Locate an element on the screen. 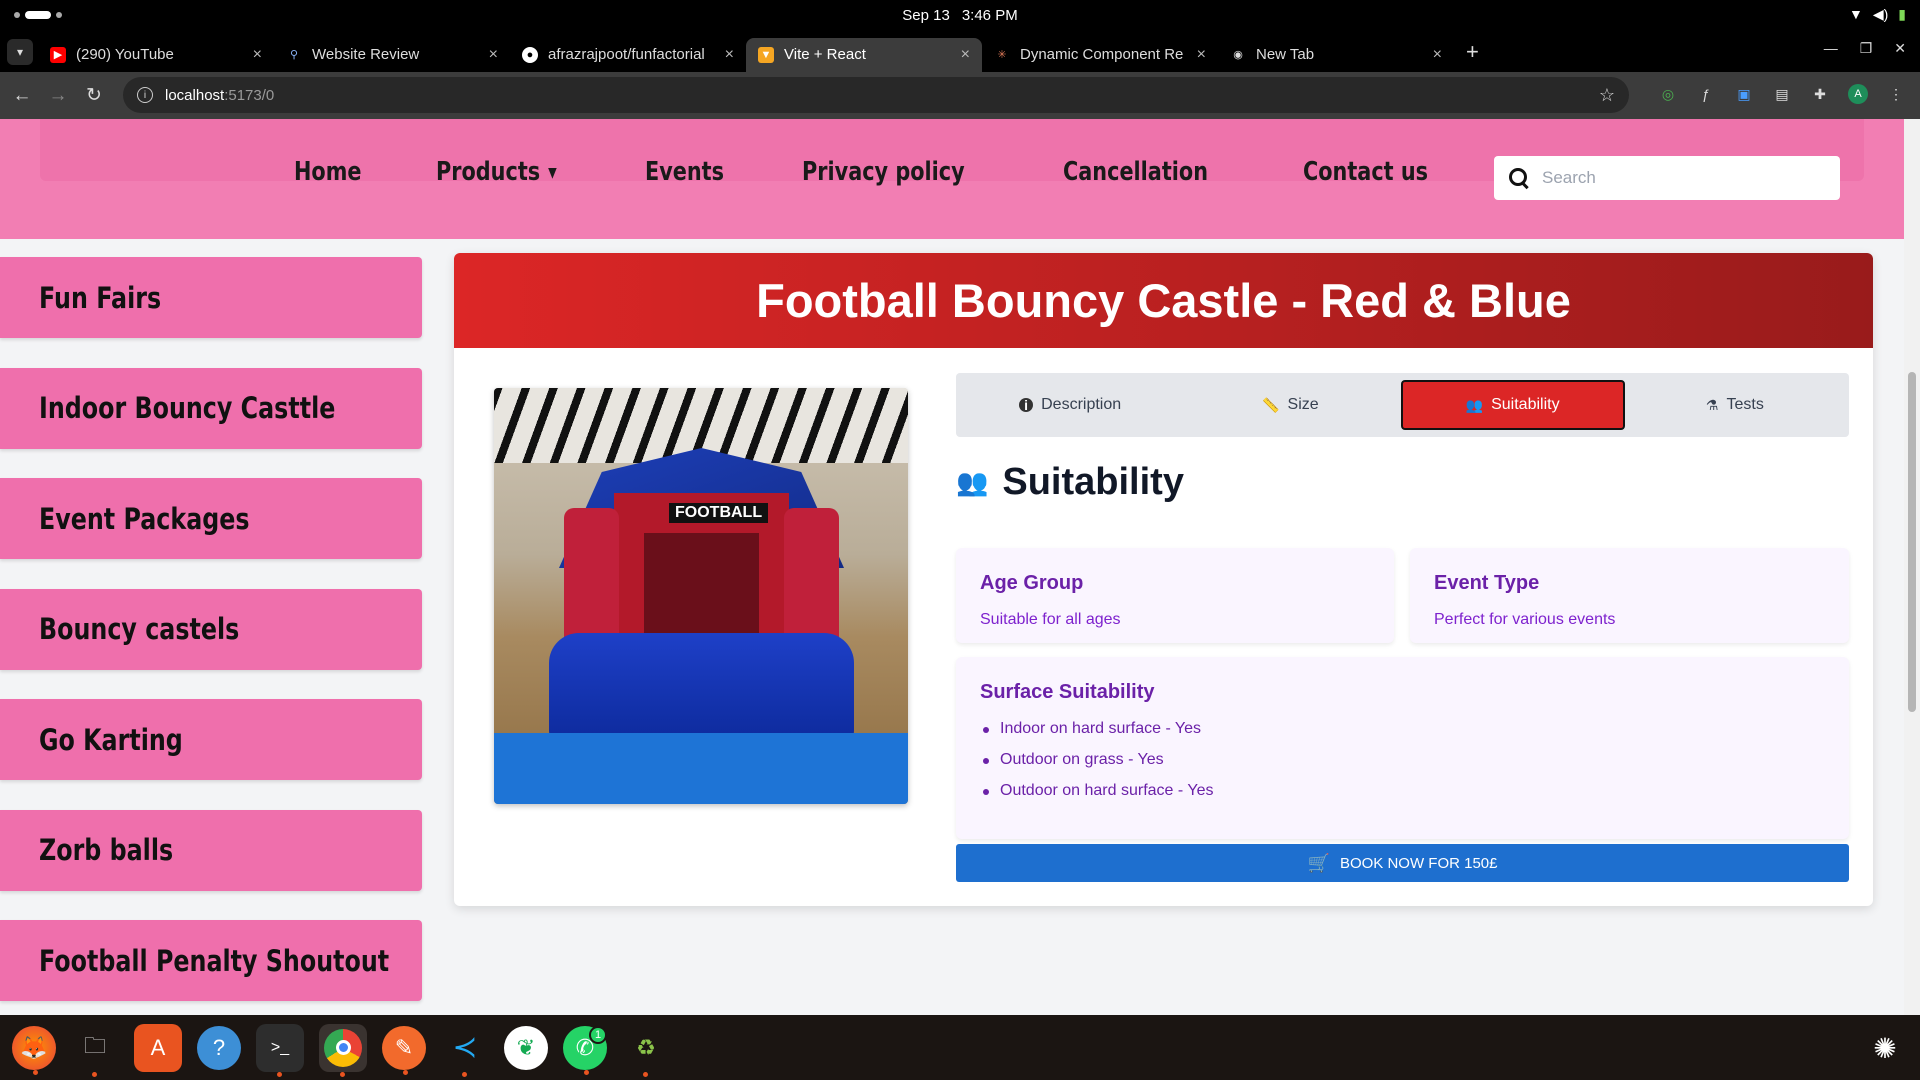 The height and width of the screenshot is (1080, 1920). section-title: Suitability is located at coordinates (1093, 482).